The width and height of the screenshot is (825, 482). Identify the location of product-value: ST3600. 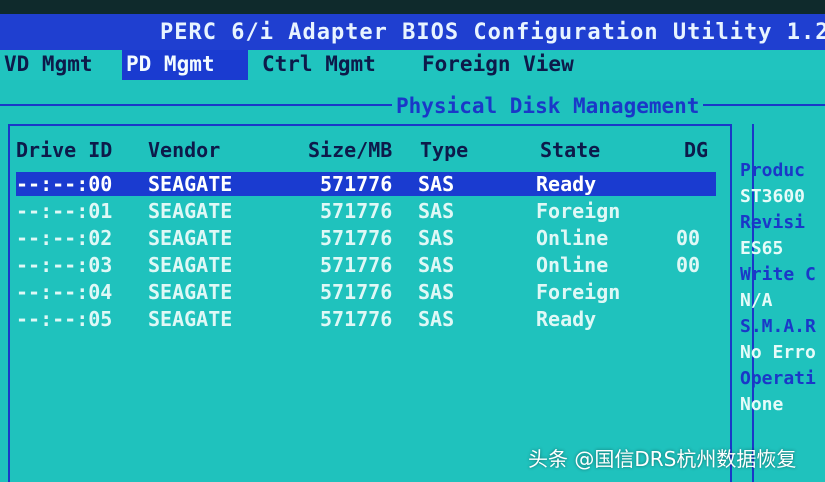
(773, 196).